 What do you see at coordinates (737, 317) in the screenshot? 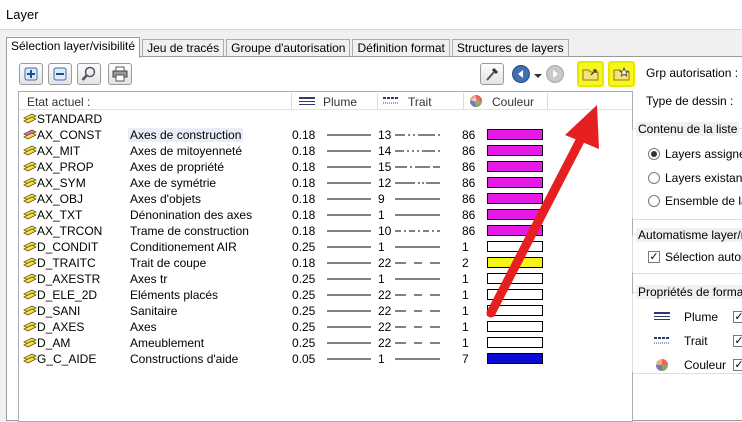
I see `pen-prop-checkbox: ✓` at bounding box center [737, 317].